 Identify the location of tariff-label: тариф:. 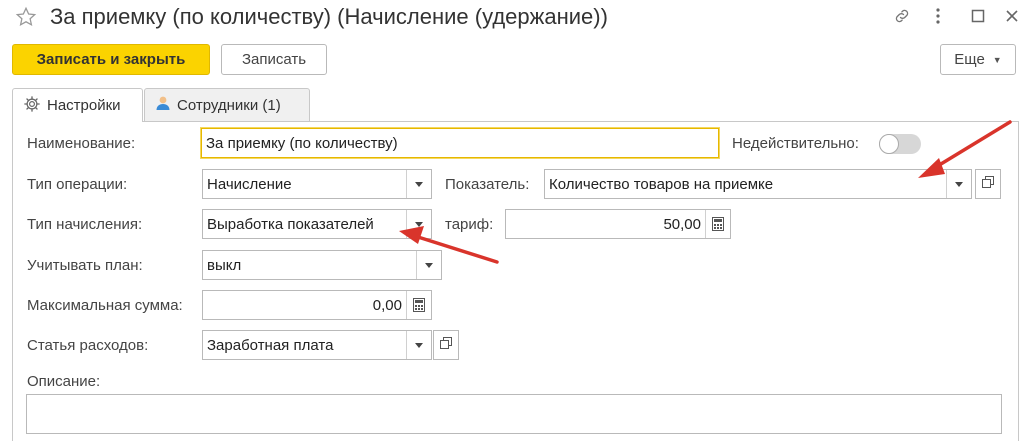
(469, 224).